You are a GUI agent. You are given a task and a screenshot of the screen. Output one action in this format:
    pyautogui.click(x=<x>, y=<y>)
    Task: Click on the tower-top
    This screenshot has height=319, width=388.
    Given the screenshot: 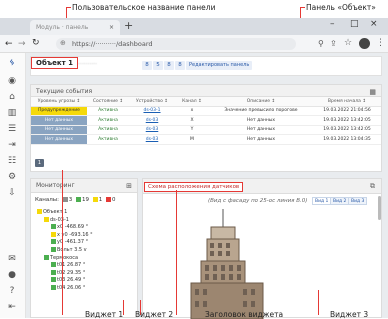 What is the action you would take?
    pyautogui.click(x=223, y=233)
    